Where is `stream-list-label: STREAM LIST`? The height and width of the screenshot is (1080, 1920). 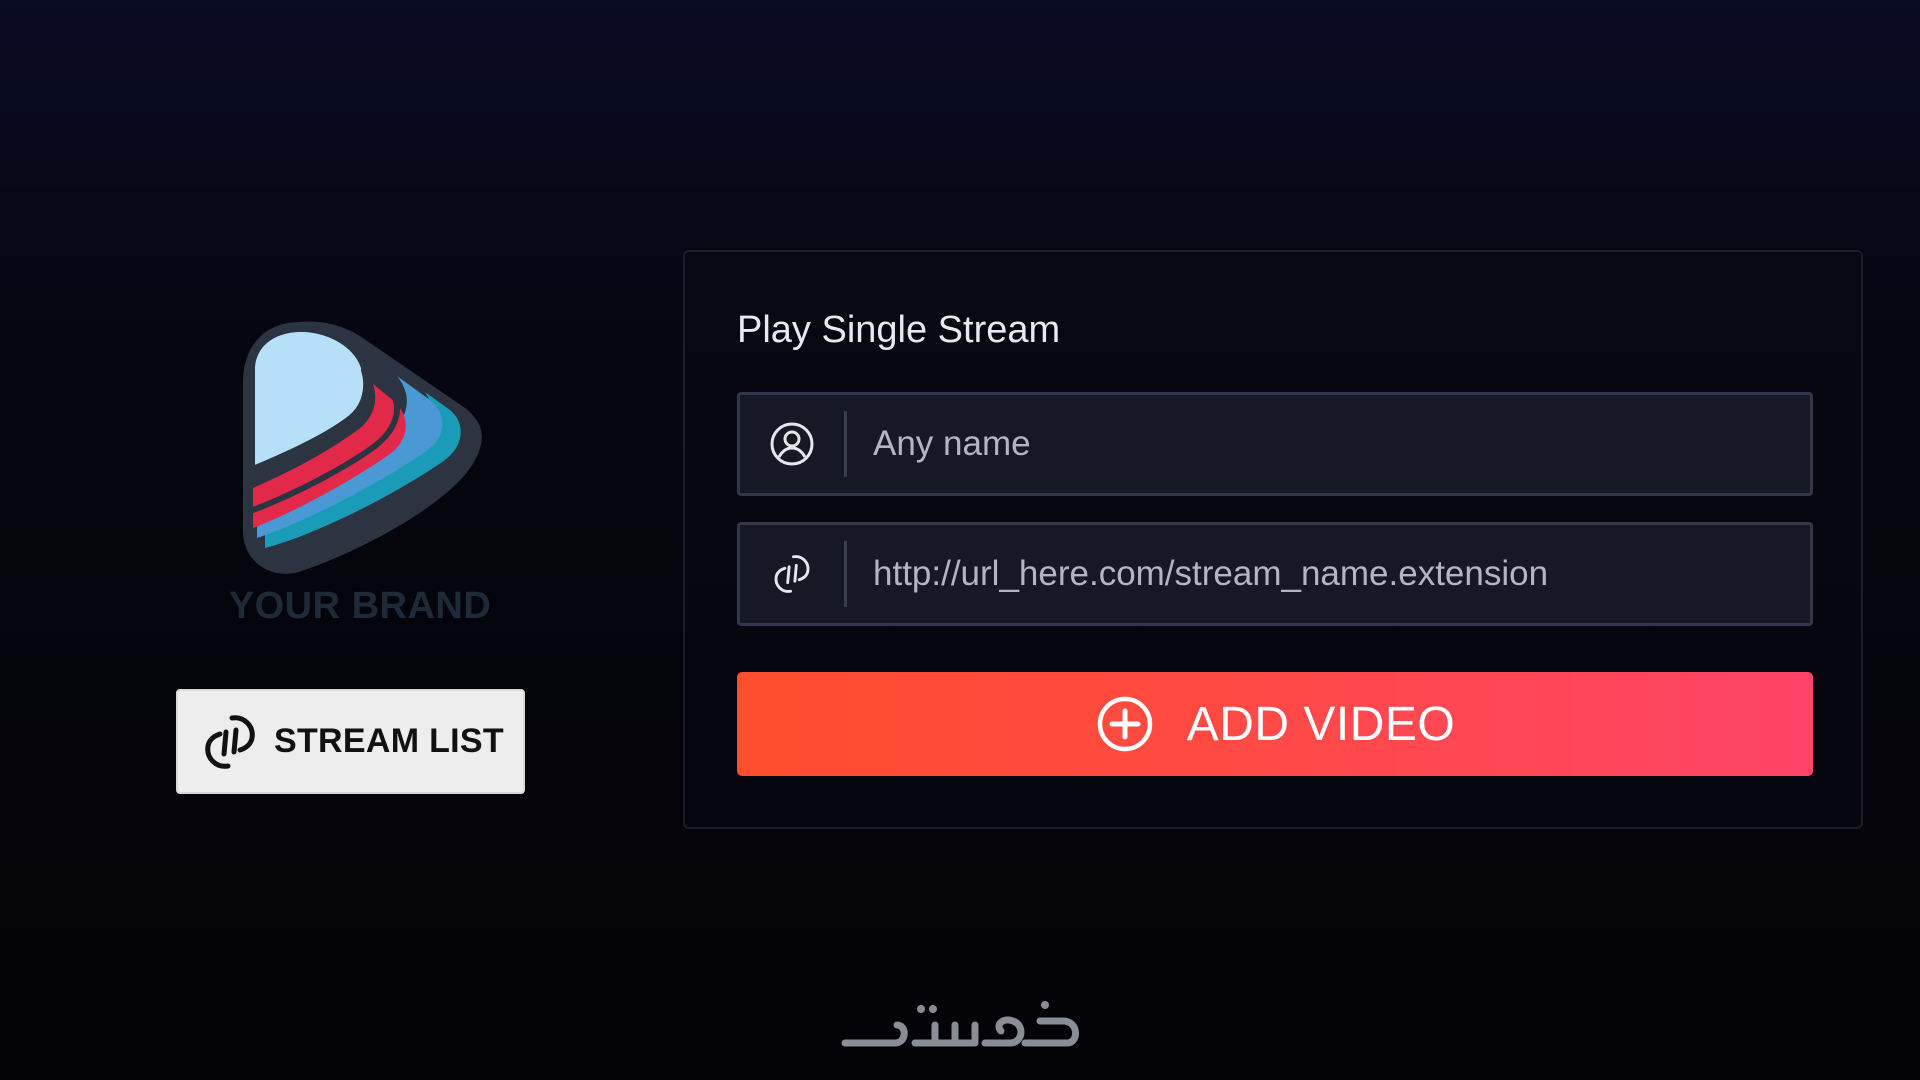
stream-list-label: STREAM LIST is located at coordinates (389, 741).